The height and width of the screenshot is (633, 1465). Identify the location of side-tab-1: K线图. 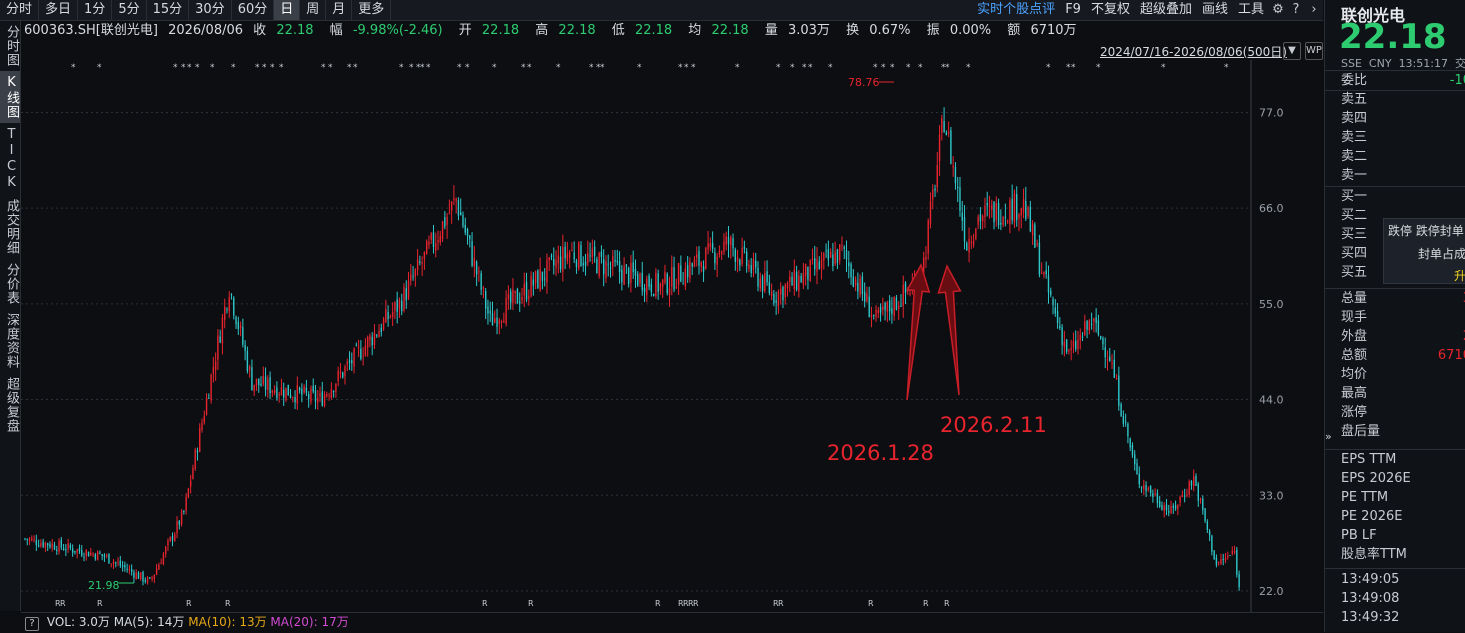
(10, 97).